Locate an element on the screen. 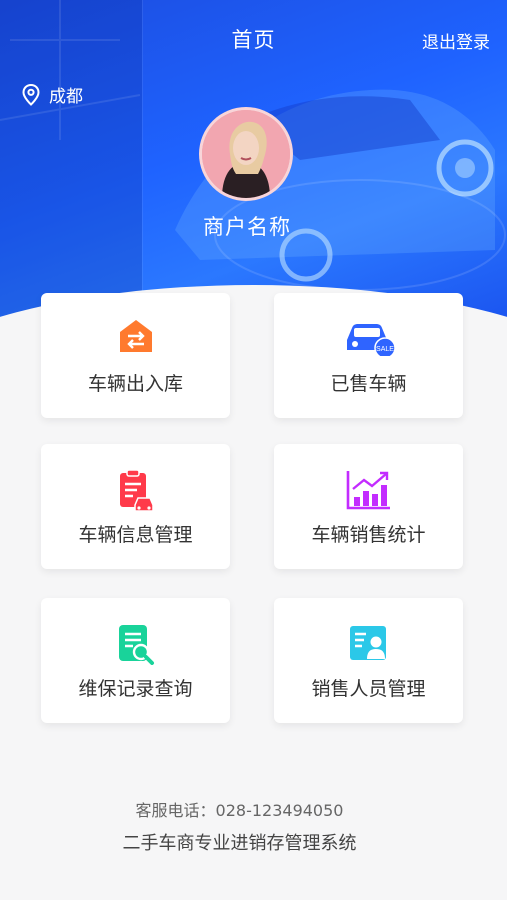  card-sales-statistics: 车辆销售统计 is located at coordinates (368, 506).